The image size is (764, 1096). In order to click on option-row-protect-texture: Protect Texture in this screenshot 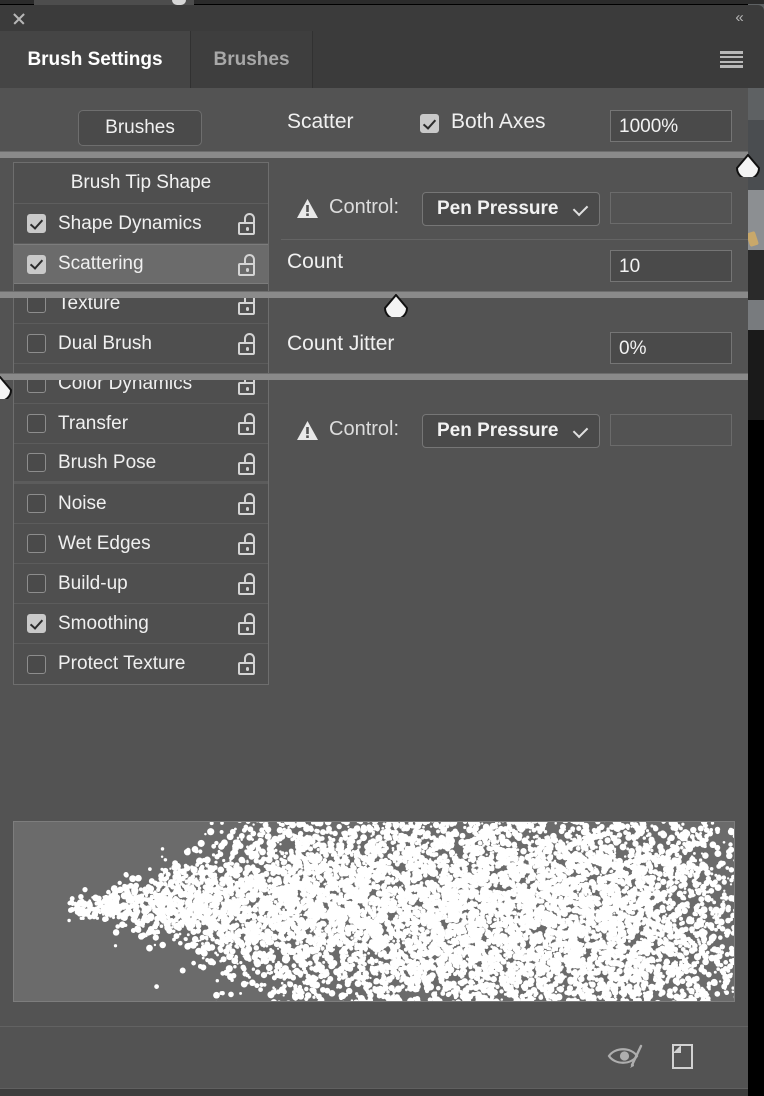, I will do `click(141, 664)`.